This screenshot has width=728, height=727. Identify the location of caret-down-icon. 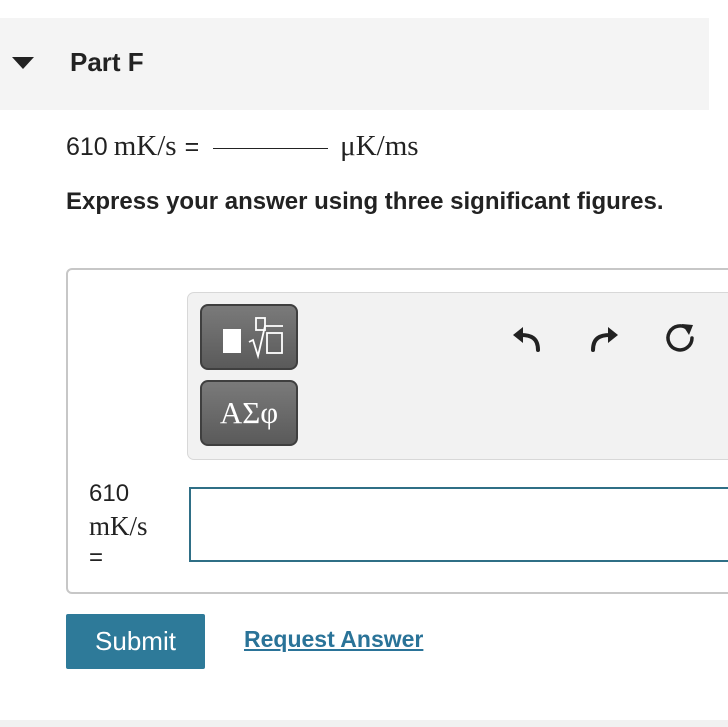
(23, 63).